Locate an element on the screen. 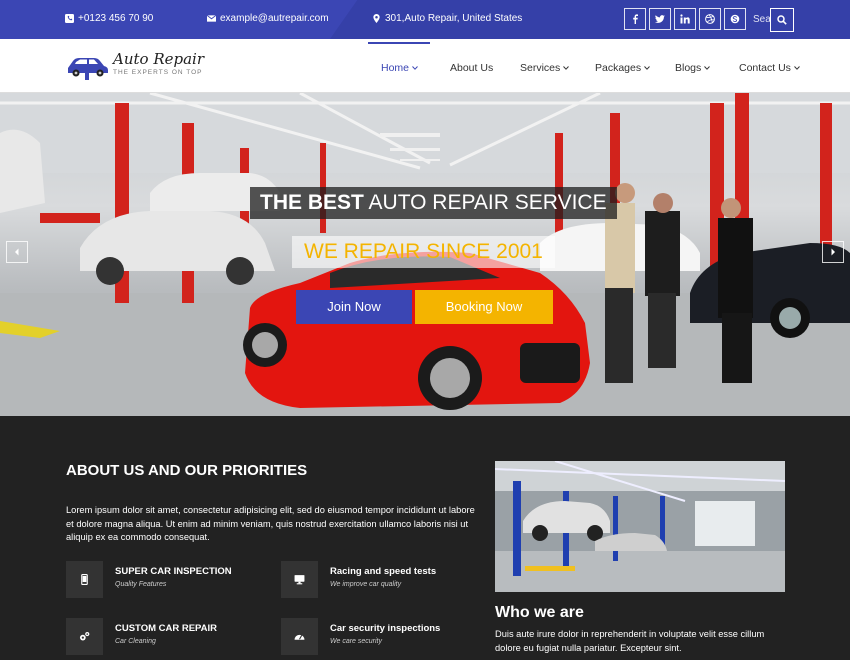 This screenshot has width=850, height=660. nav-services: Services is located at coordinates (545, 68).